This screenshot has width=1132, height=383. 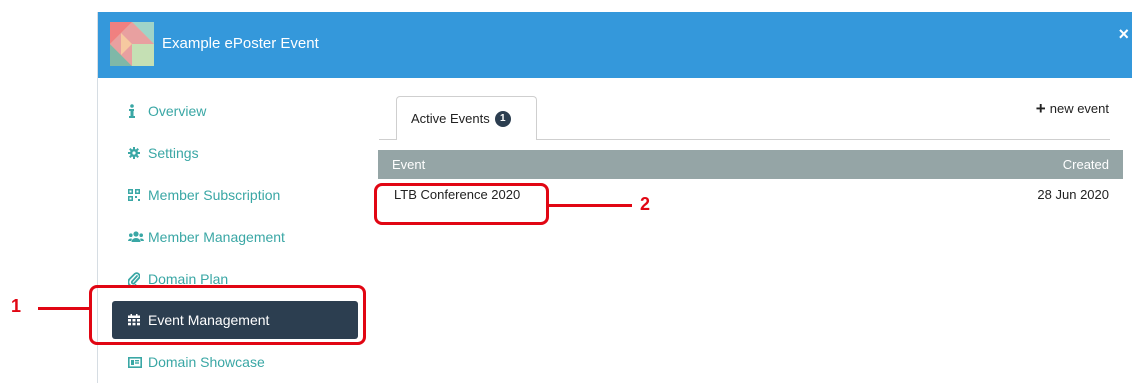 What do you see at coordinates (173, 153) in the screenshot?
I see `sidebar-item-label: Settings` at bounding box center [173, 153].